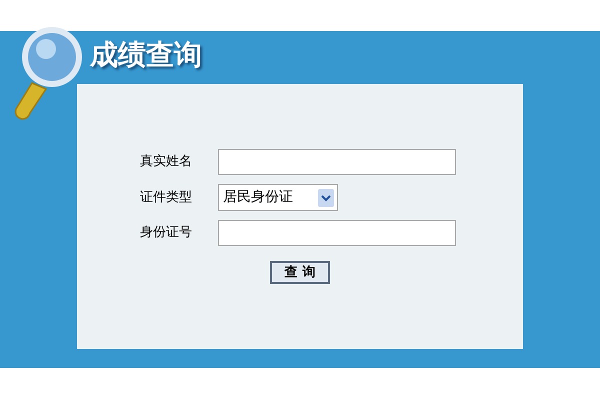  I want to click on search-button: 查 询, so click(300, 272).